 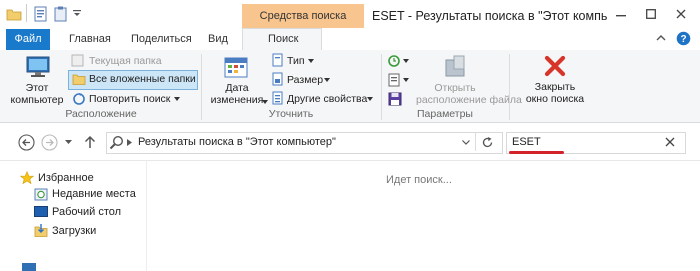 I want to click on close-search-label-line2: окно поиска, so click(x=555, y=99).